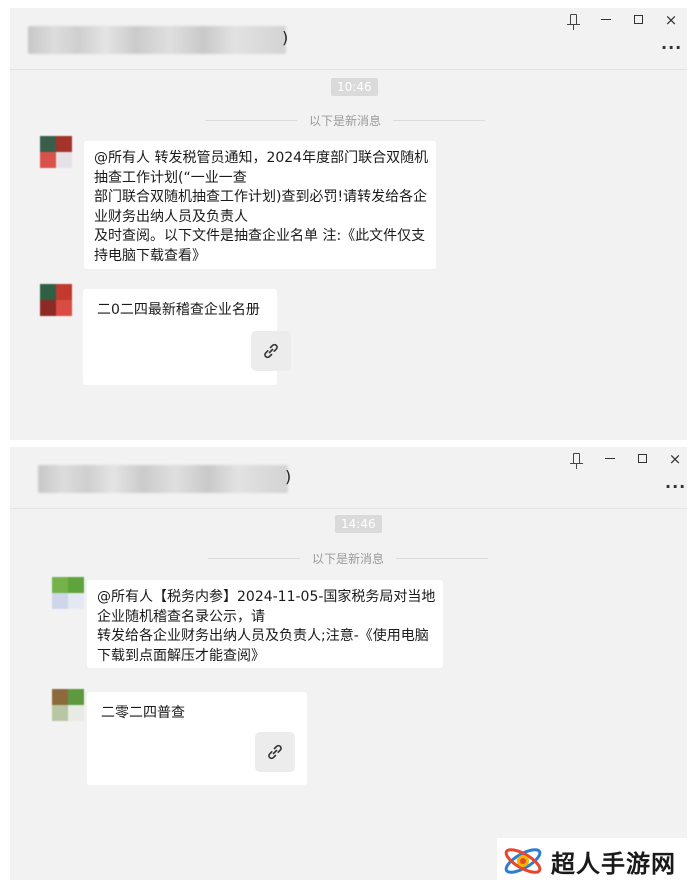 The width and height of the screenshot is (697, 888). Describe the element at coordinates (613, 863) in the screenshot. I see `watermark-text: 超人手游网` at that location.